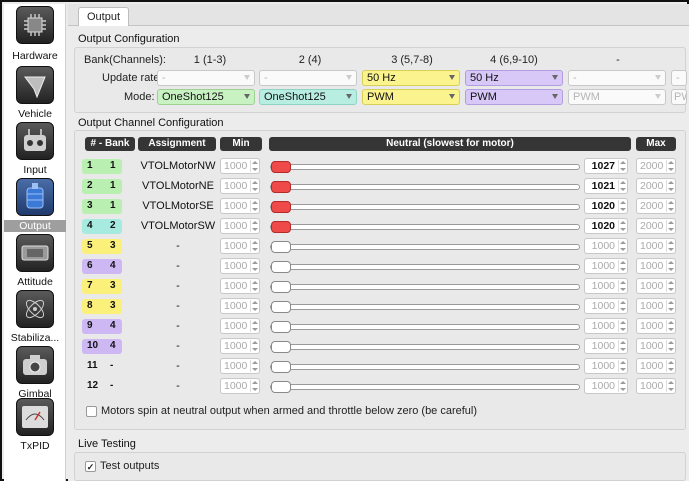  What do you see at coordinates (679, 78) in the screenshot?
I see `bank-6-rate-select: -` at bounding box center [679, 78].